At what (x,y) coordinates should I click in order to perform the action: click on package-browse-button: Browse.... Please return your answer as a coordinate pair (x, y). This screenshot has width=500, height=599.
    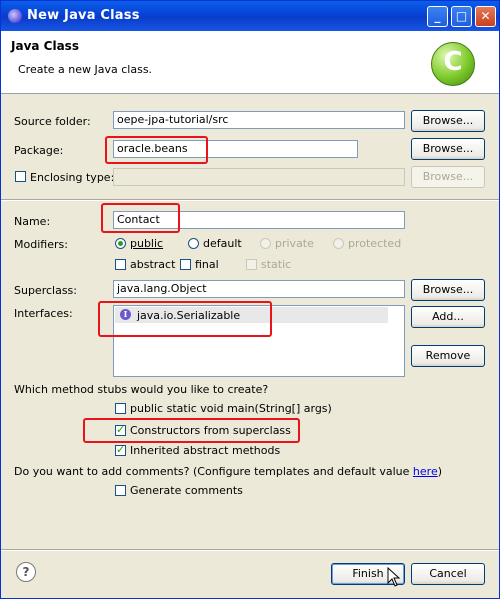
    Looking at the image, I should click on (448, 149).